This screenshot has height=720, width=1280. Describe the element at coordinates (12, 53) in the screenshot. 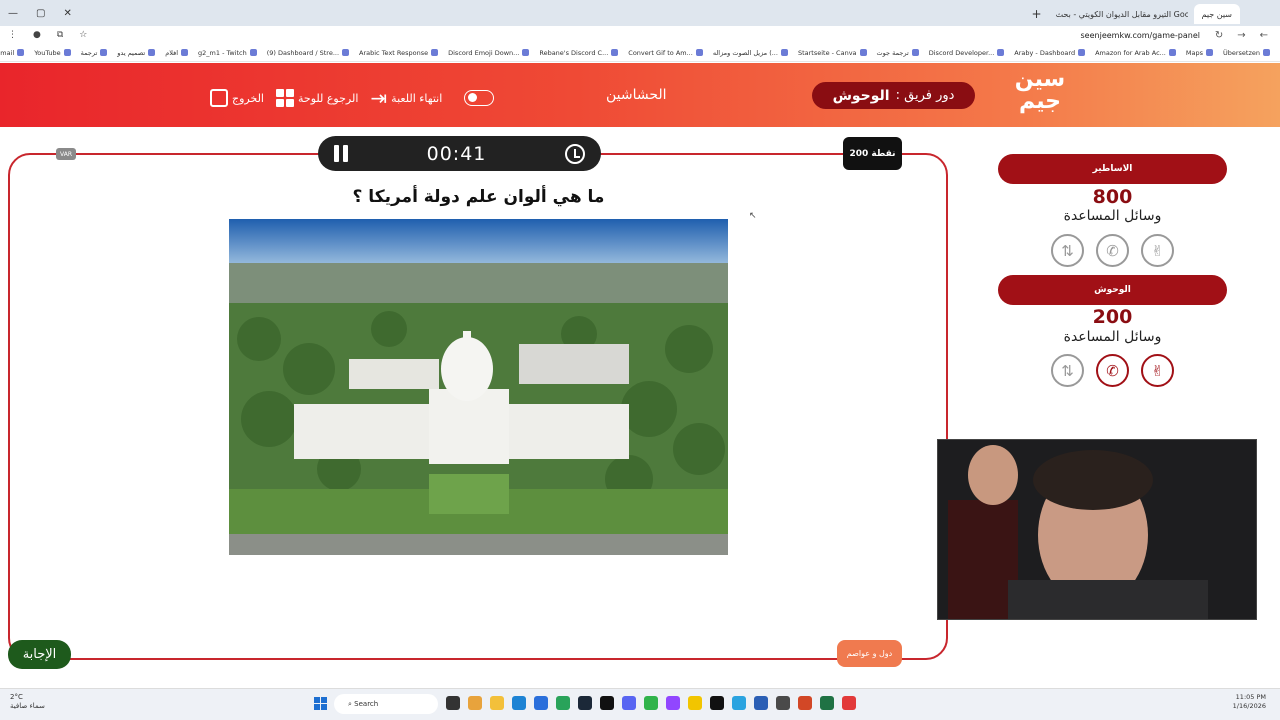

I see `bookmark-item: Gmail` at that location.